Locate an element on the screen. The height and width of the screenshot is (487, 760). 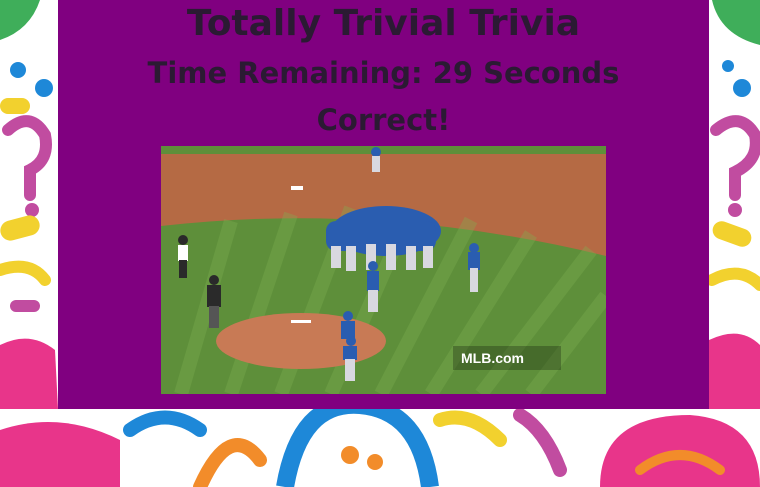
timer-text: Time Remaining: 29 Seconds is located at coordinates (383, 73).